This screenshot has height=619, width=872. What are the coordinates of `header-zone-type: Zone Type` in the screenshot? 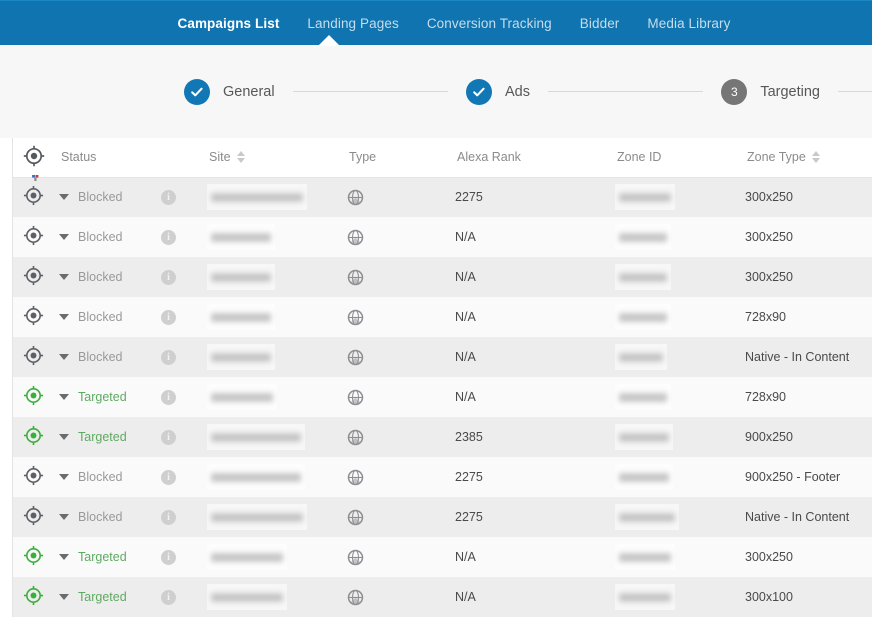 It's located at (808, 158).